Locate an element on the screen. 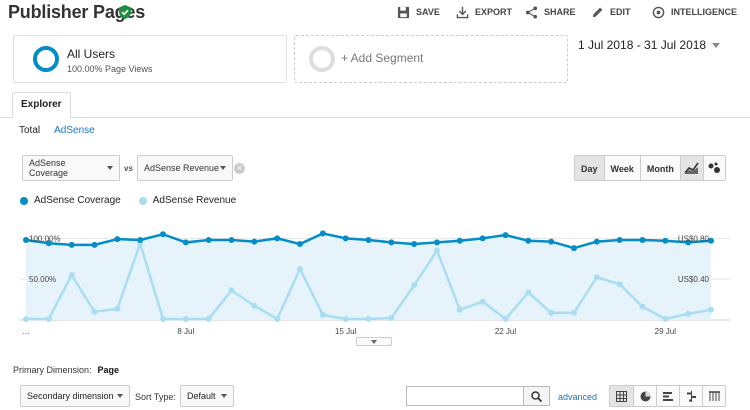  pie-chart-icon is located at coordinates (645, 396).